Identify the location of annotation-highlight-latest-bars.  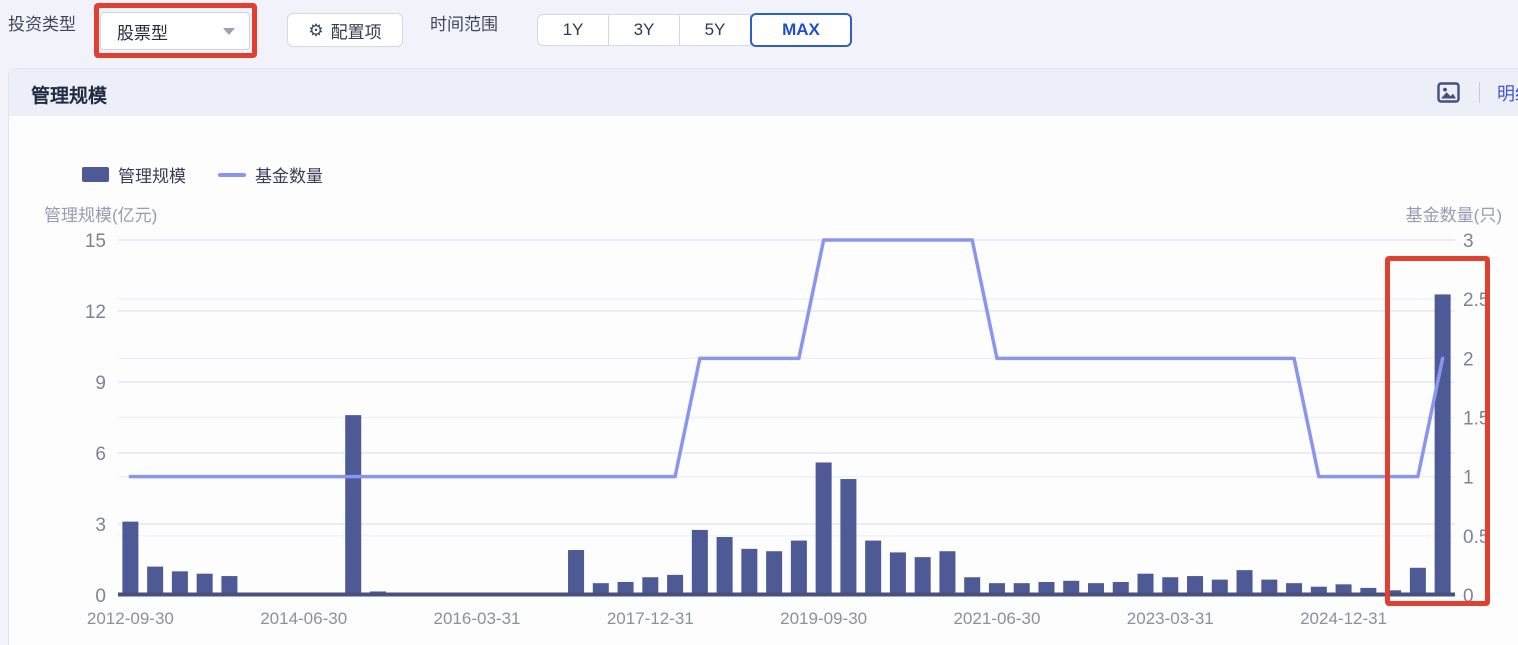
(1437, 431).